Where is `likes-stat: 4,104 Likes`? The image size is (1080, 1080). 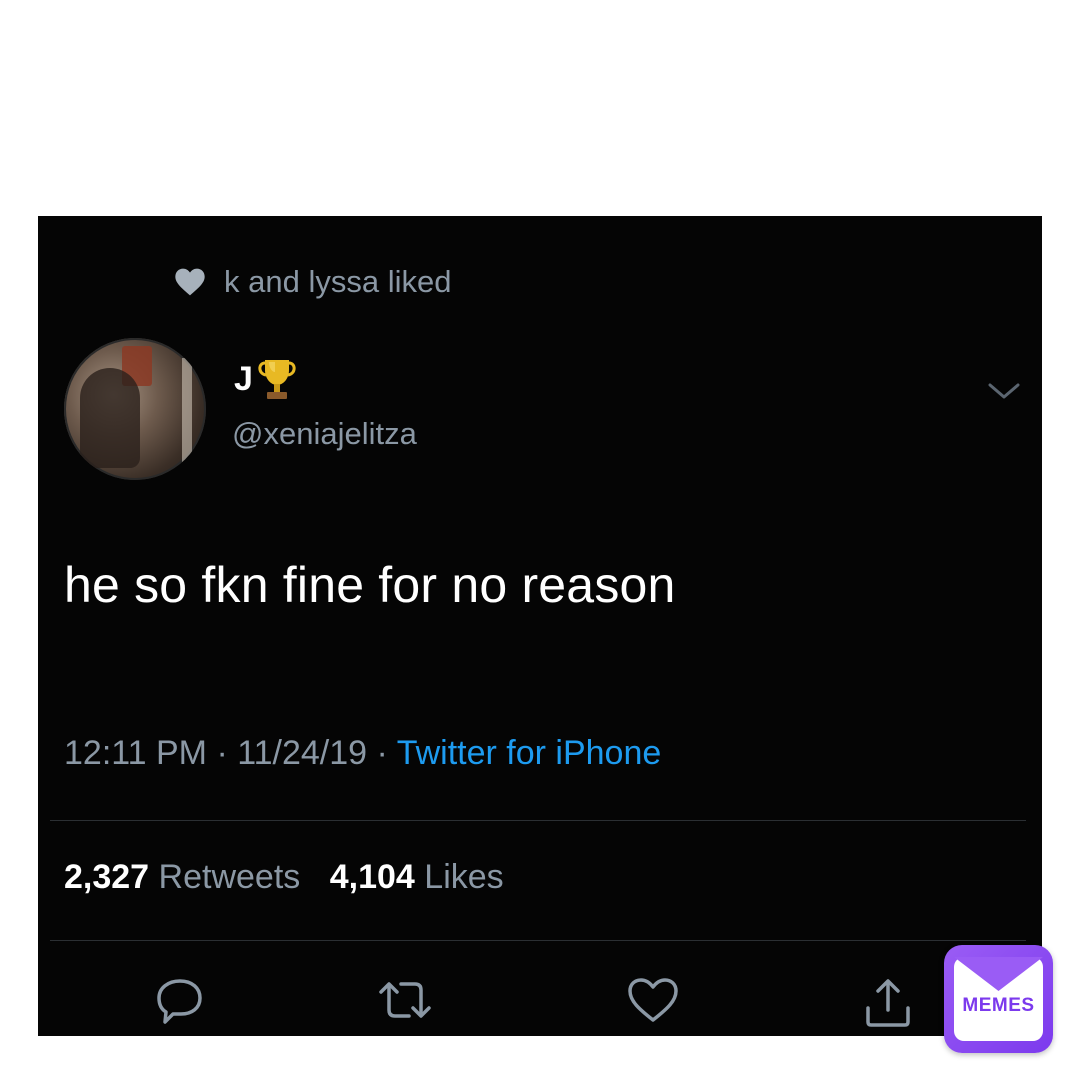
likes-stat: 4,104 Likes is located at coordinates (417, 877).